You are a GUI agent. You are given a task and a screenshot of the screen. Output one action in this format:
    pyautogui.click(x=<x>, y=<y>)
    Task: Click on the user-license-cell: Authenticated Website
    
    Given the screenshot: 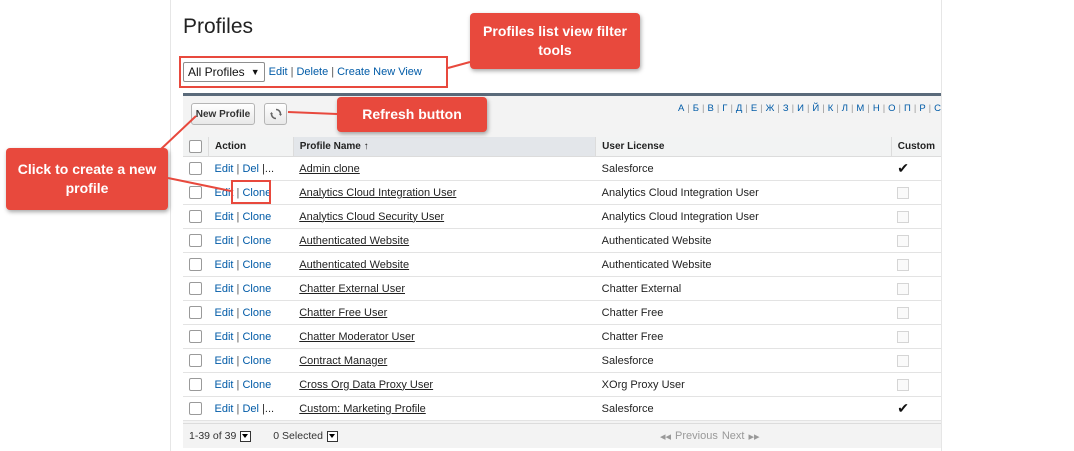 What is the action you would take?
    pyautogui.click(x=743, y=264)
    